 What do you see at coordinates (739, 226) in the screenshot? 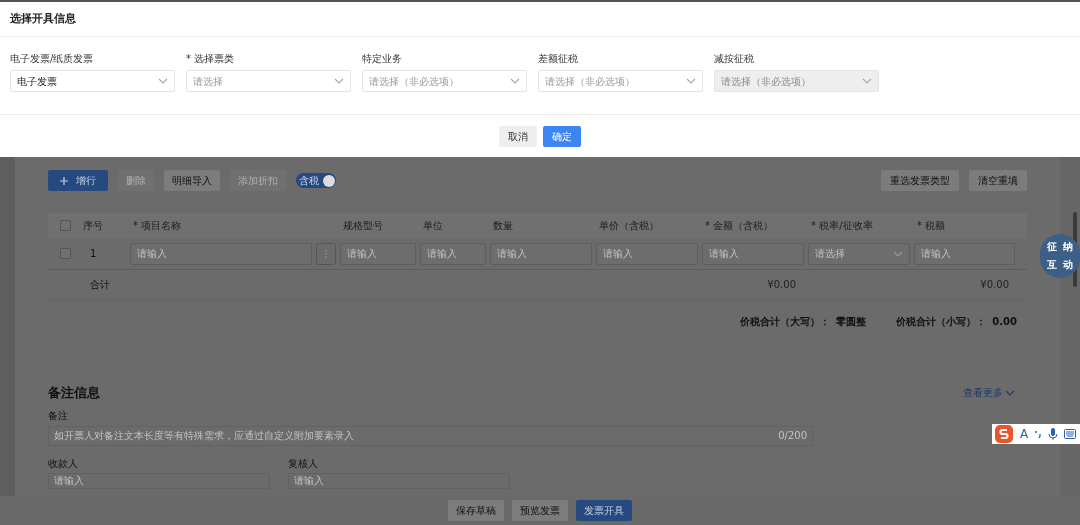
I see `column-header: * 金额（含税）` at bounding box center [739, 226].